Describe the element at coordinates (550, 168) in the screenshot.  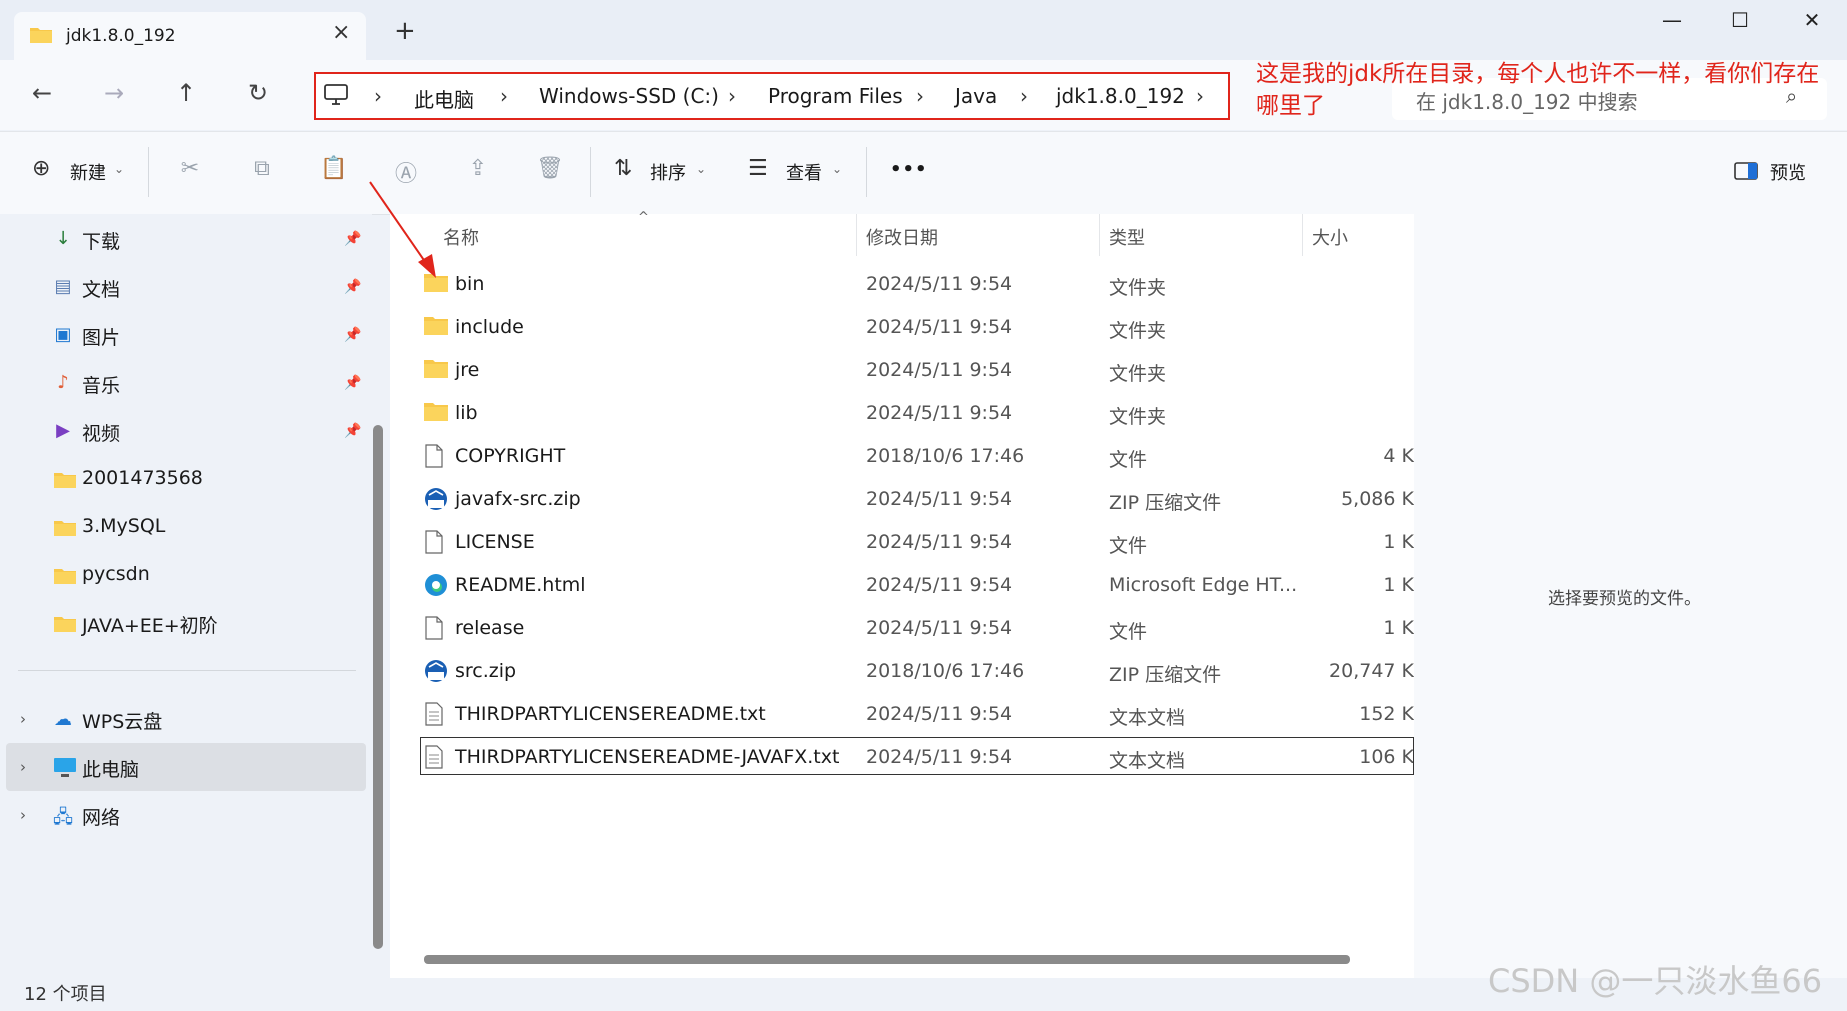
I see `delete-icon: 🗑` at that location.